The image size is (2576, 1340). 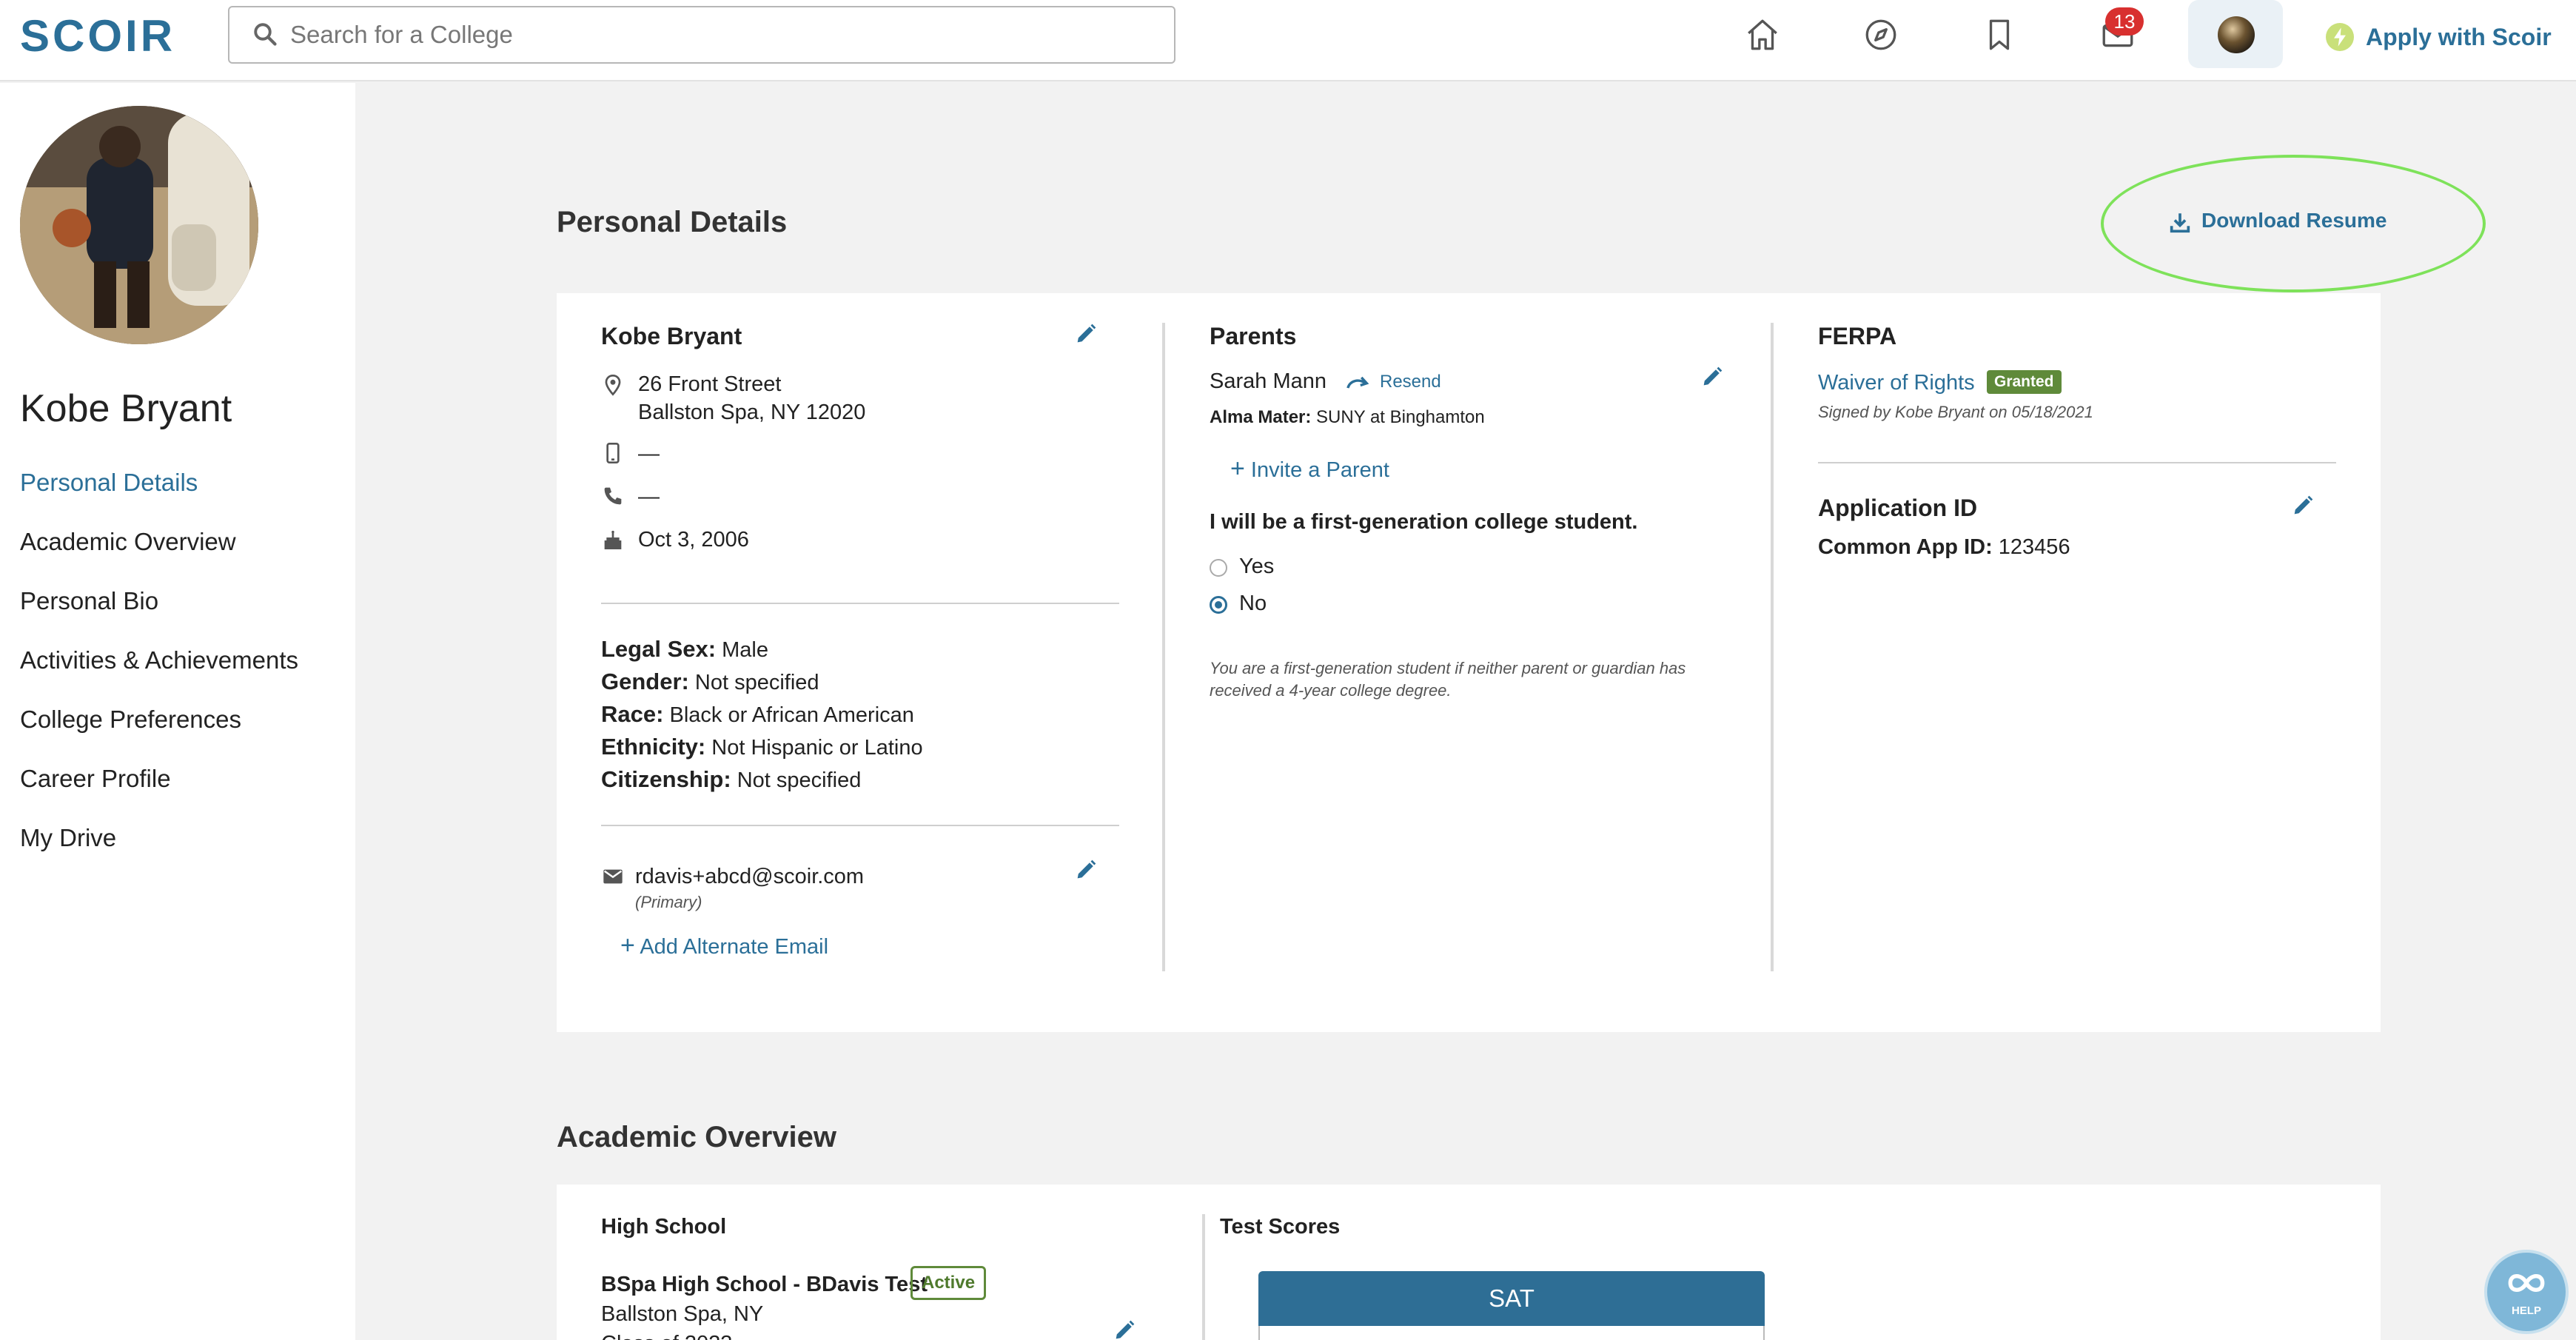 I want to click on first-gen-yes-radio, so click(x=1218, y=568).